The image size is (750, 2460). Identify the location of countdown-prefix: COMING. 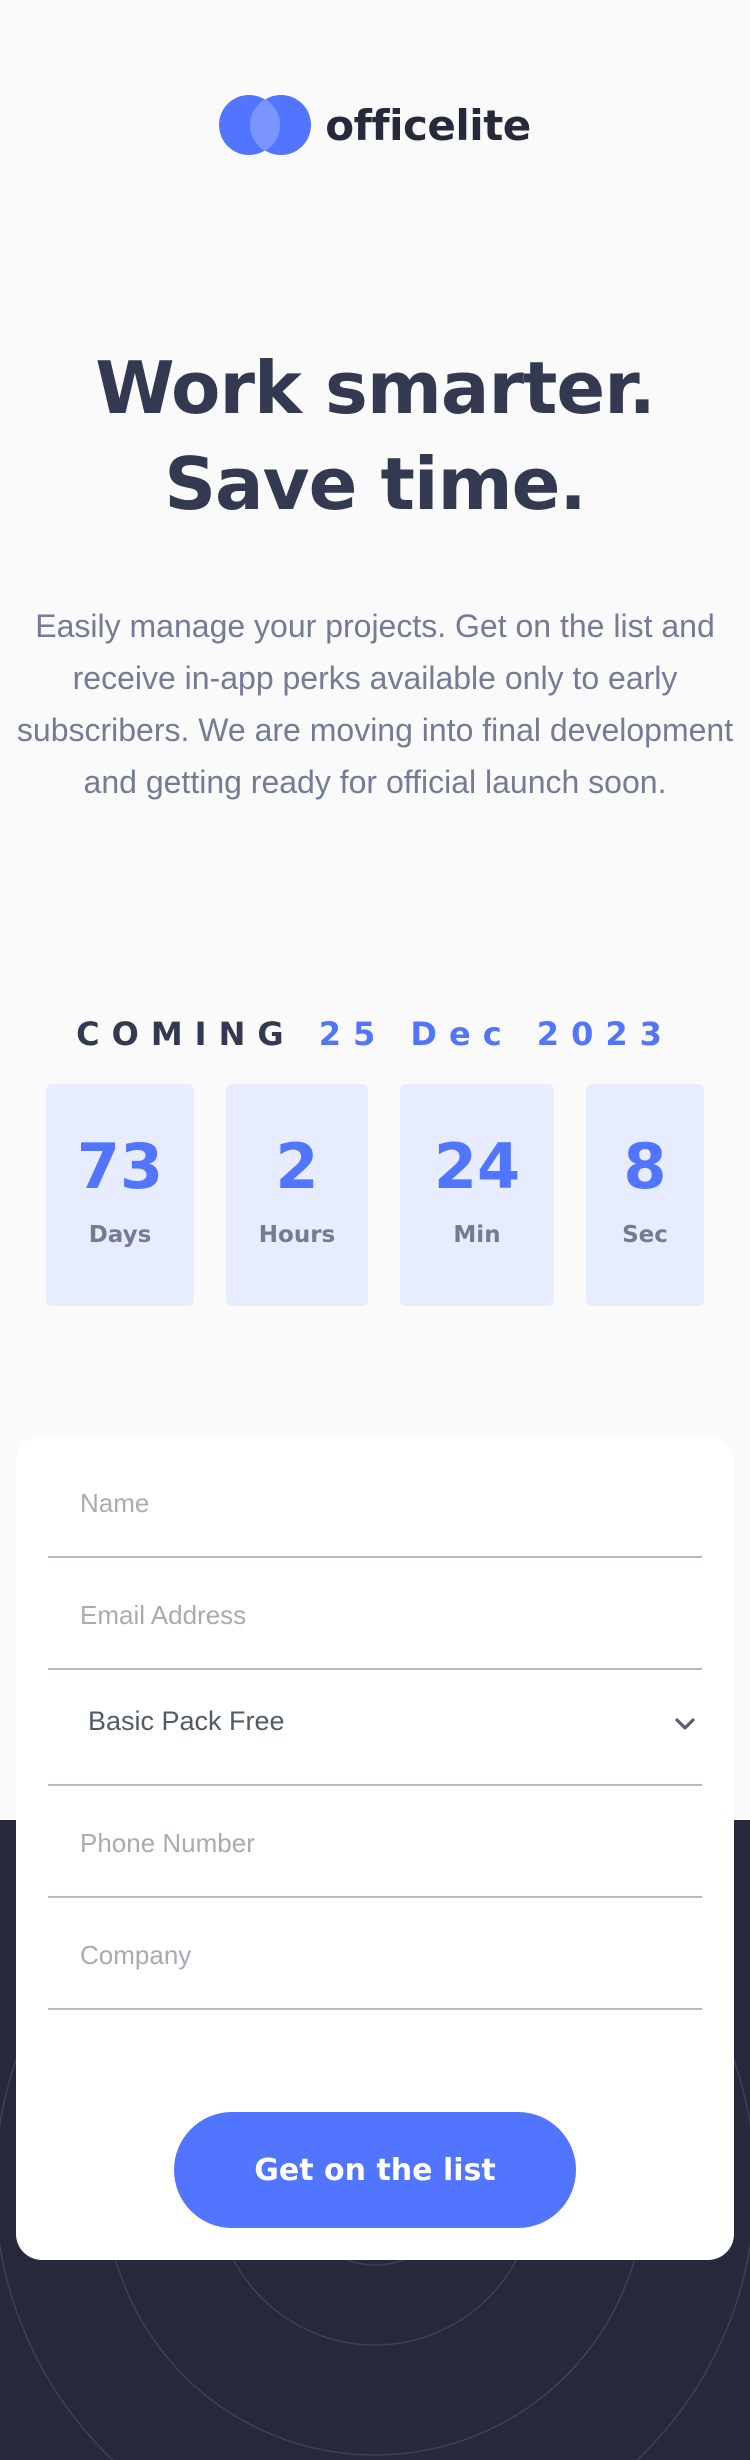
(186, 1034).